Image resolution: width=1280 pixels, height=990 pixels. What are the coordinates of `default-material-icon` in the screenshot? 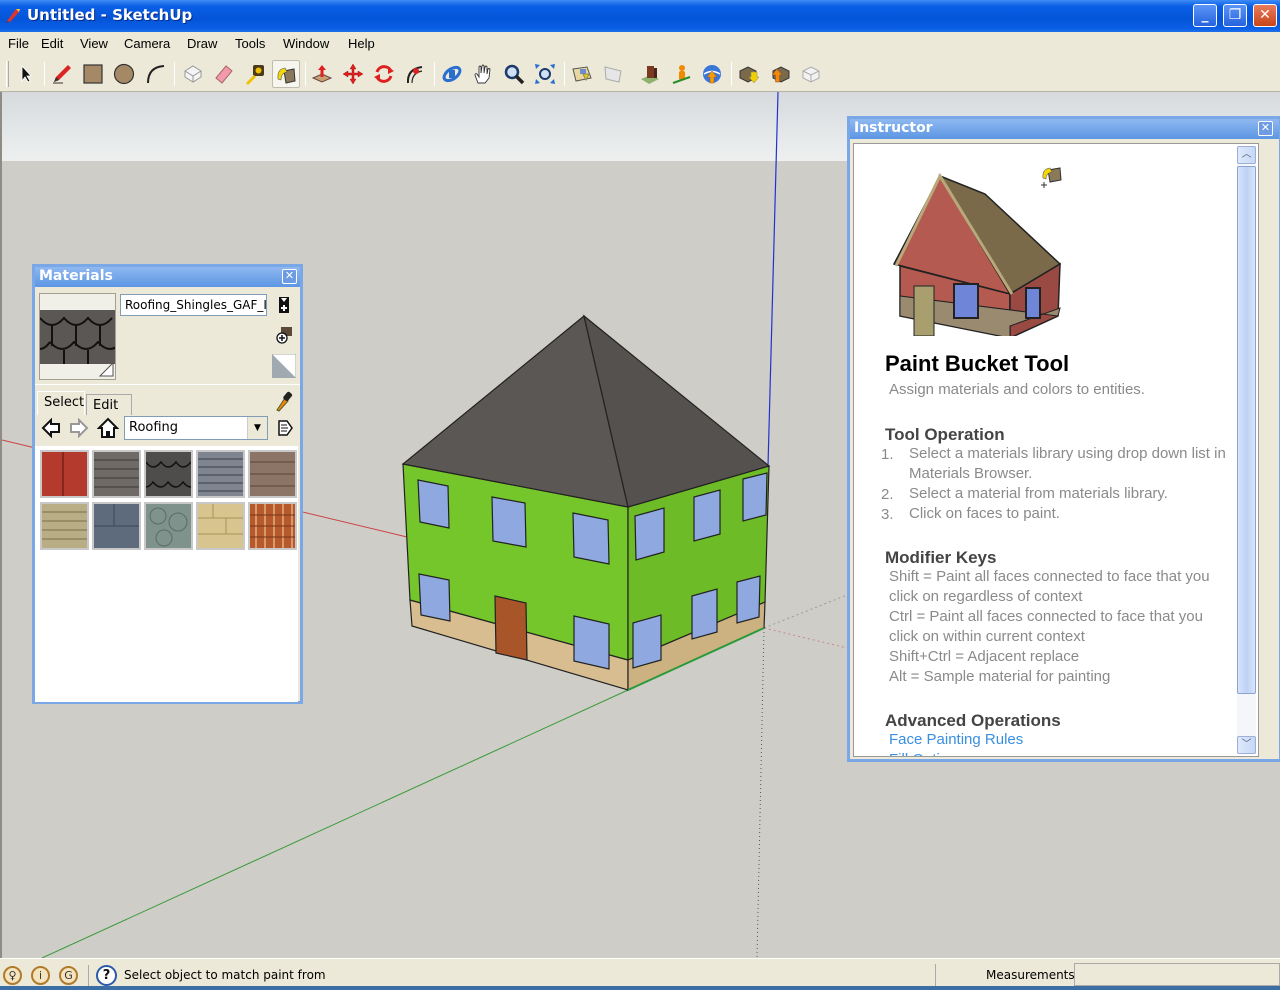 It's located at (284, 366).